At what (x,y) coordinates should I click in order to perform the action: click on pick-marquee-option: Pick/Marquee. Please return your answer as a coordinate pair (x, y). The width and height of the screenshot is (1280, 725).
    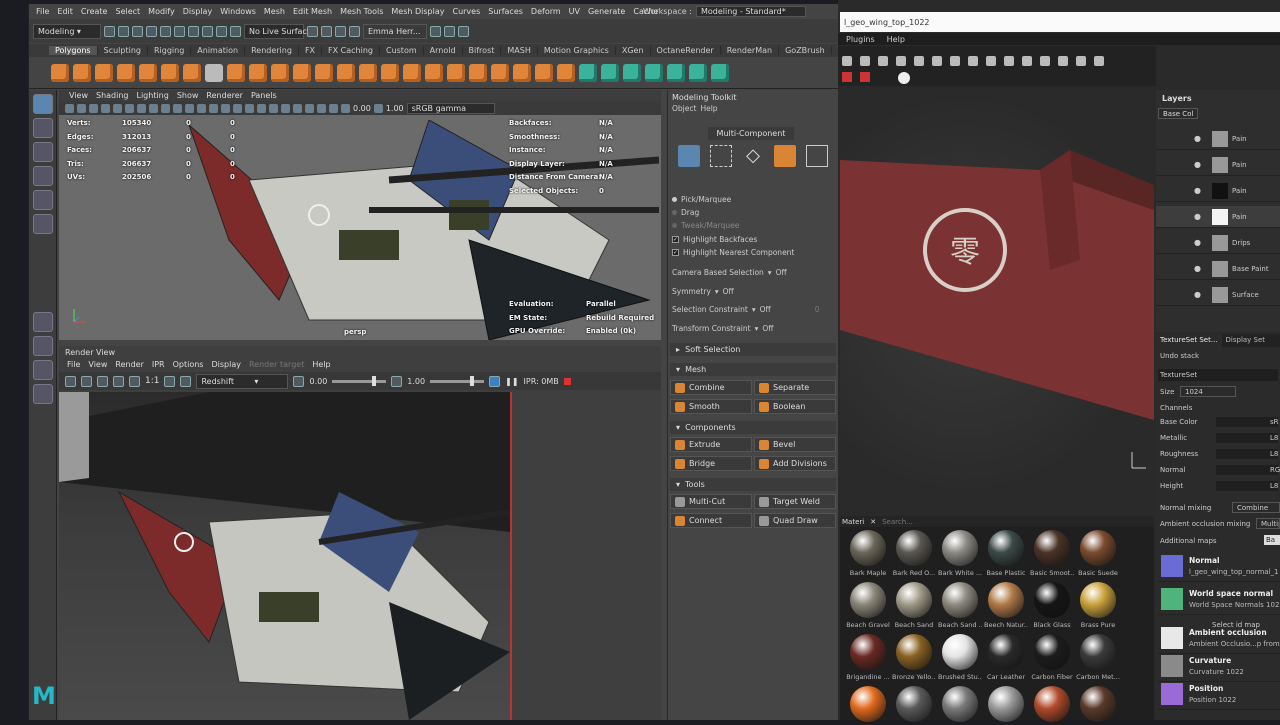
    Looking at the image, I should click on (701, 199).